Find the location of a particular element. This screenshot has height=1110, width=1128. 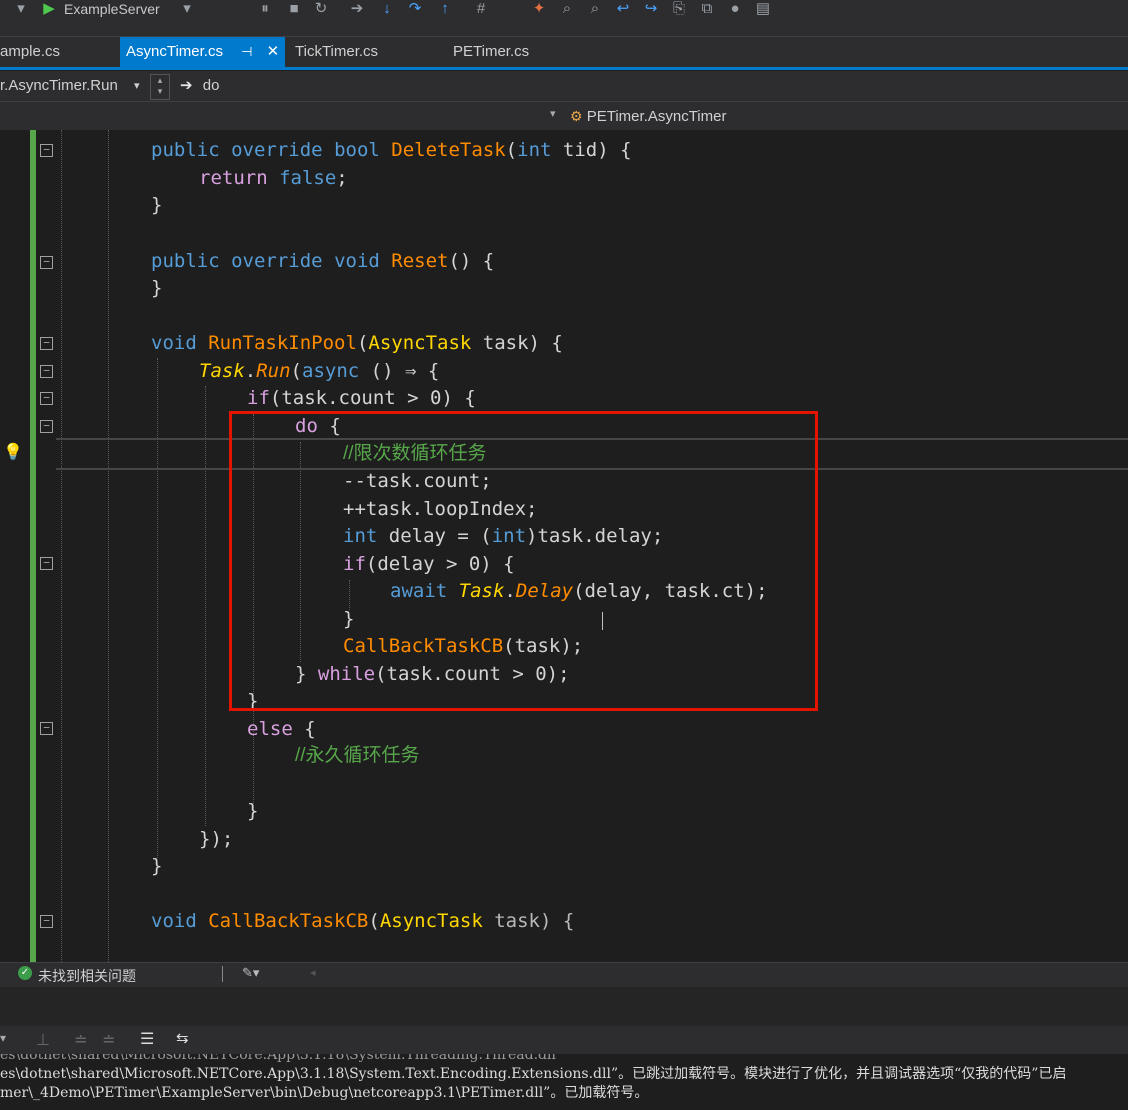

scroll-left-icon: ◂ is located at coordinates (313, 972).